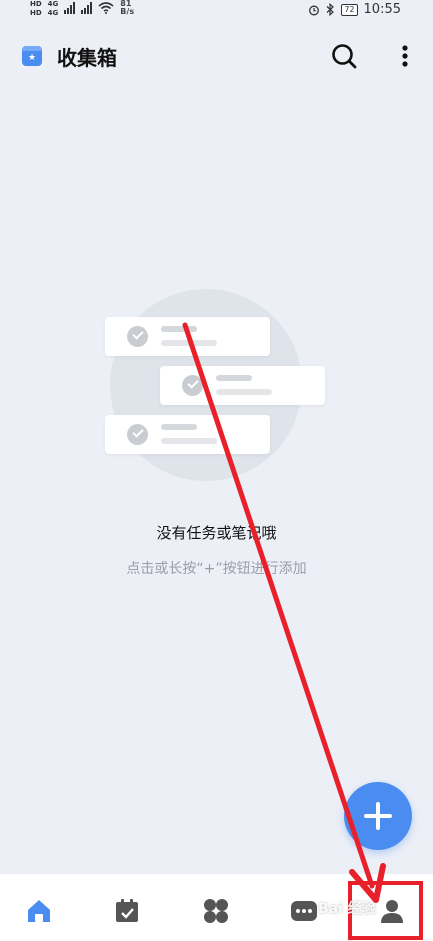  I want to click on hd-labels: HD HD, so click(36, 9).